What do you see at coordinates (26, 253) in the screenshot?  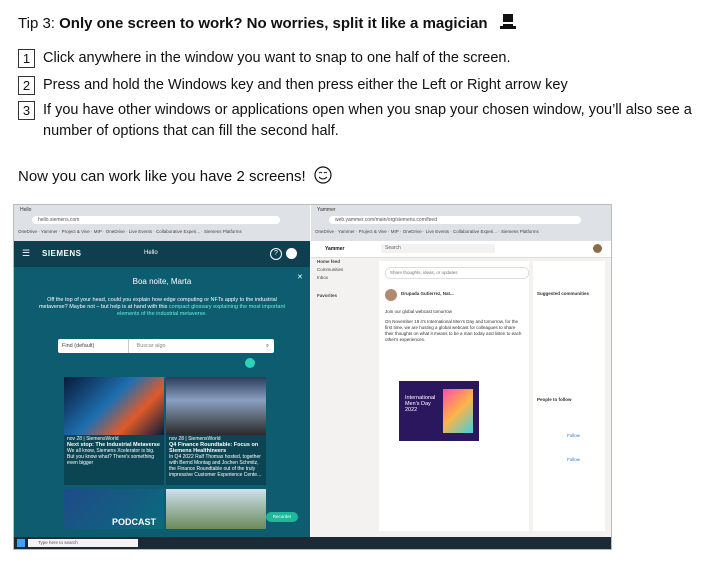 I see `menu-icon: ☰` at bounding box center [26, 253].